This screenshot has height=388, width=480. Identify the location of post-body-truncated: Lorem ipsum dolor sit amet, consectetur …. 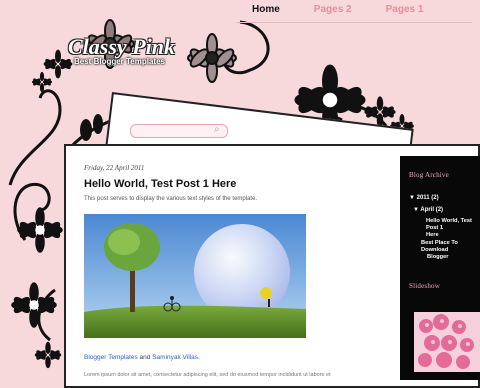
(207, 375).